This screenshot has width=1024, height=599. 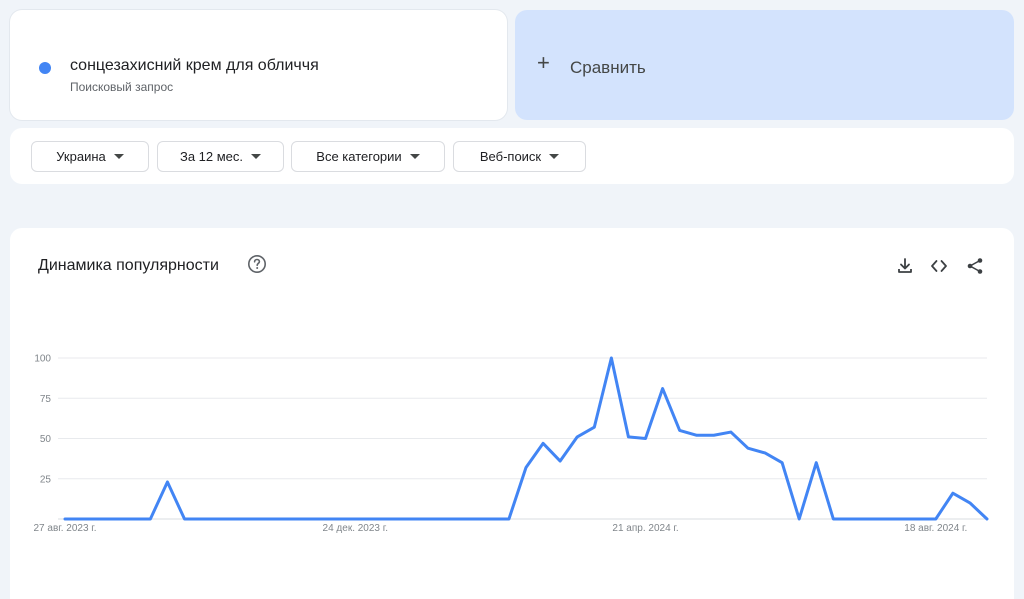 I want to click on x-tick-label: 24 дек. 2023 г., so click(x=355, y=528).